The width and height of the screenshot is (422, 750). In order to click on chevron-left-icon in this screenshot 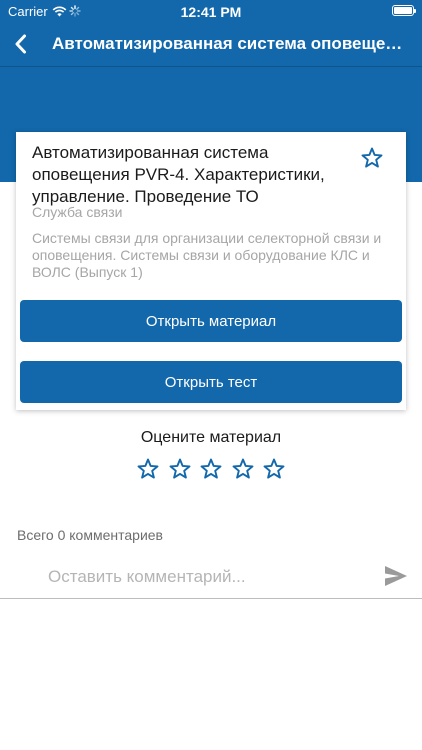, I will do `click(20, 44)`.